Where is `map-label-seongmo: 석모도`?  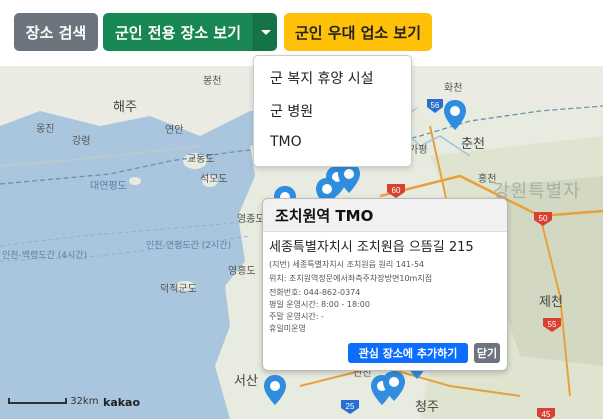 map-label-seongmo: 석모도 is located at coordinates (214, 179).